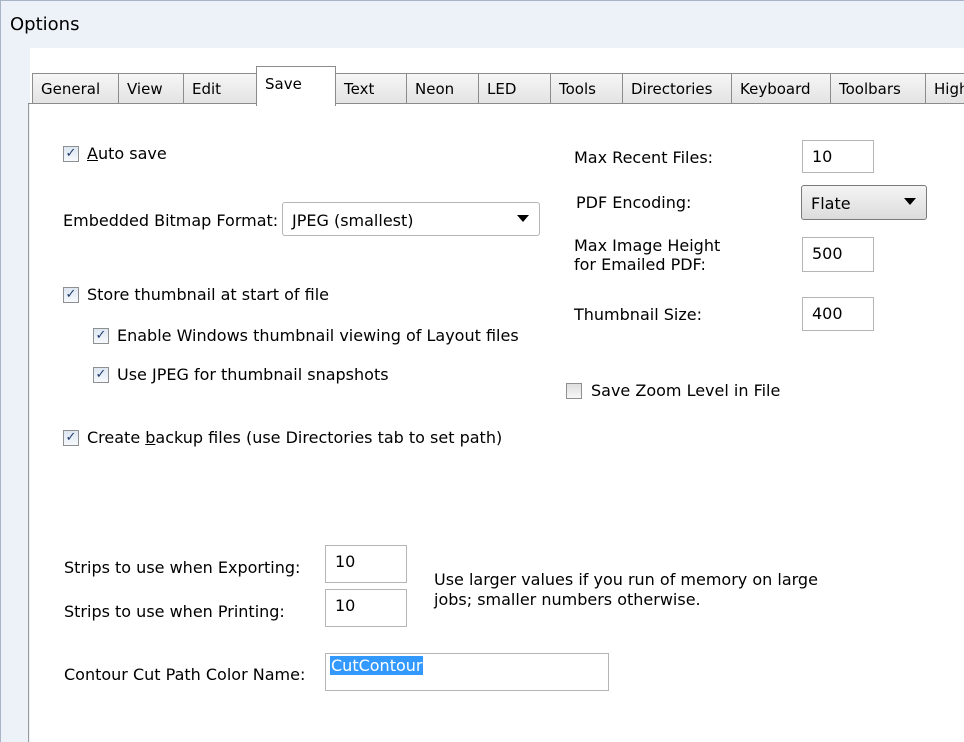  I want to click on tab-neon: Neon, so click(442, 88).